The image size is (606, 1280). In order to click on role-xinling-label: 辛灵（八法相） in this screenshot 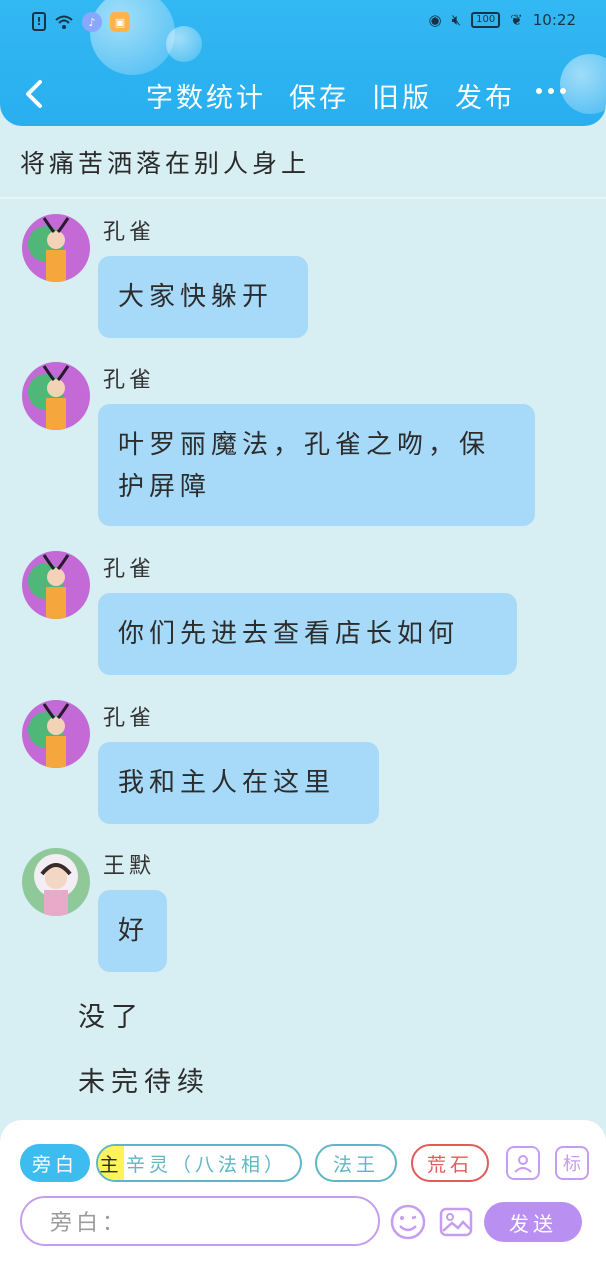, I will do `click(207, 1164)`.